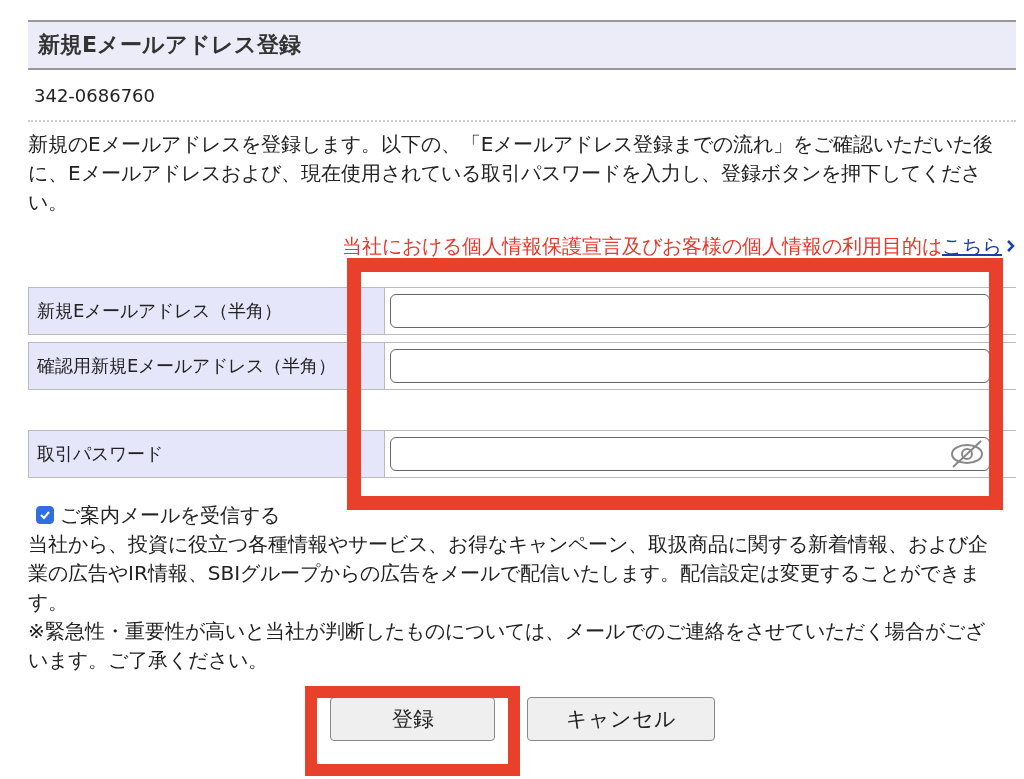 The height and width of the screenshot is (779, 1024). I want to click on checkmark-icon, so click(45, 515).